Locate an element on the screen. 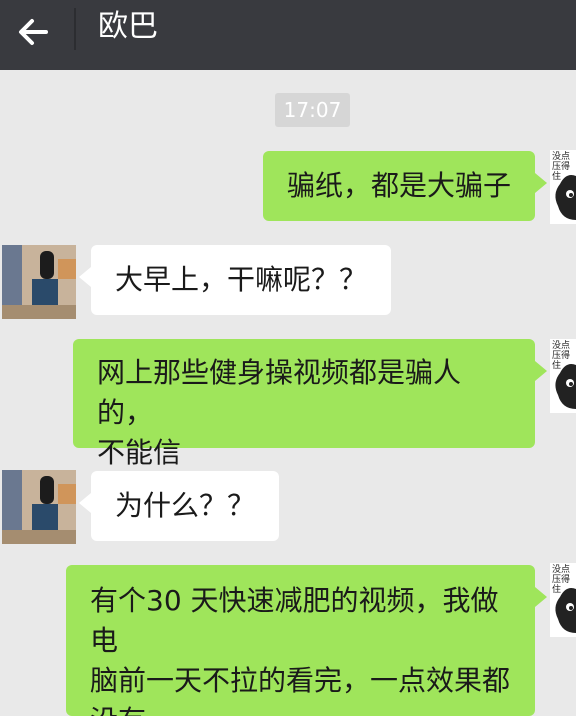  message-bubble-received: 为什么？？ is located at coordinates (179, 506).